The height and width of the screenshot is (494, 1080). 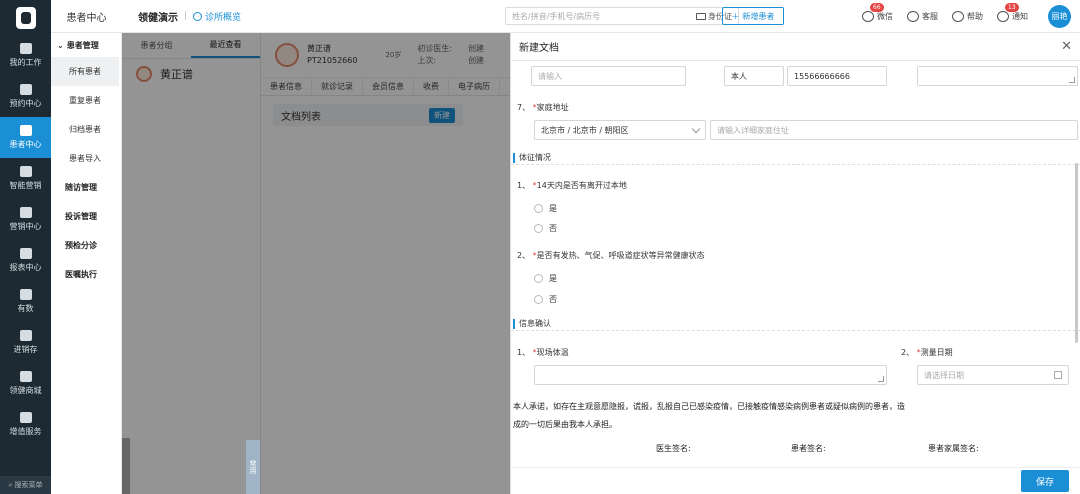 I want to click on clinic-overview-link: 诊所概览, so click(x=217, y=16).